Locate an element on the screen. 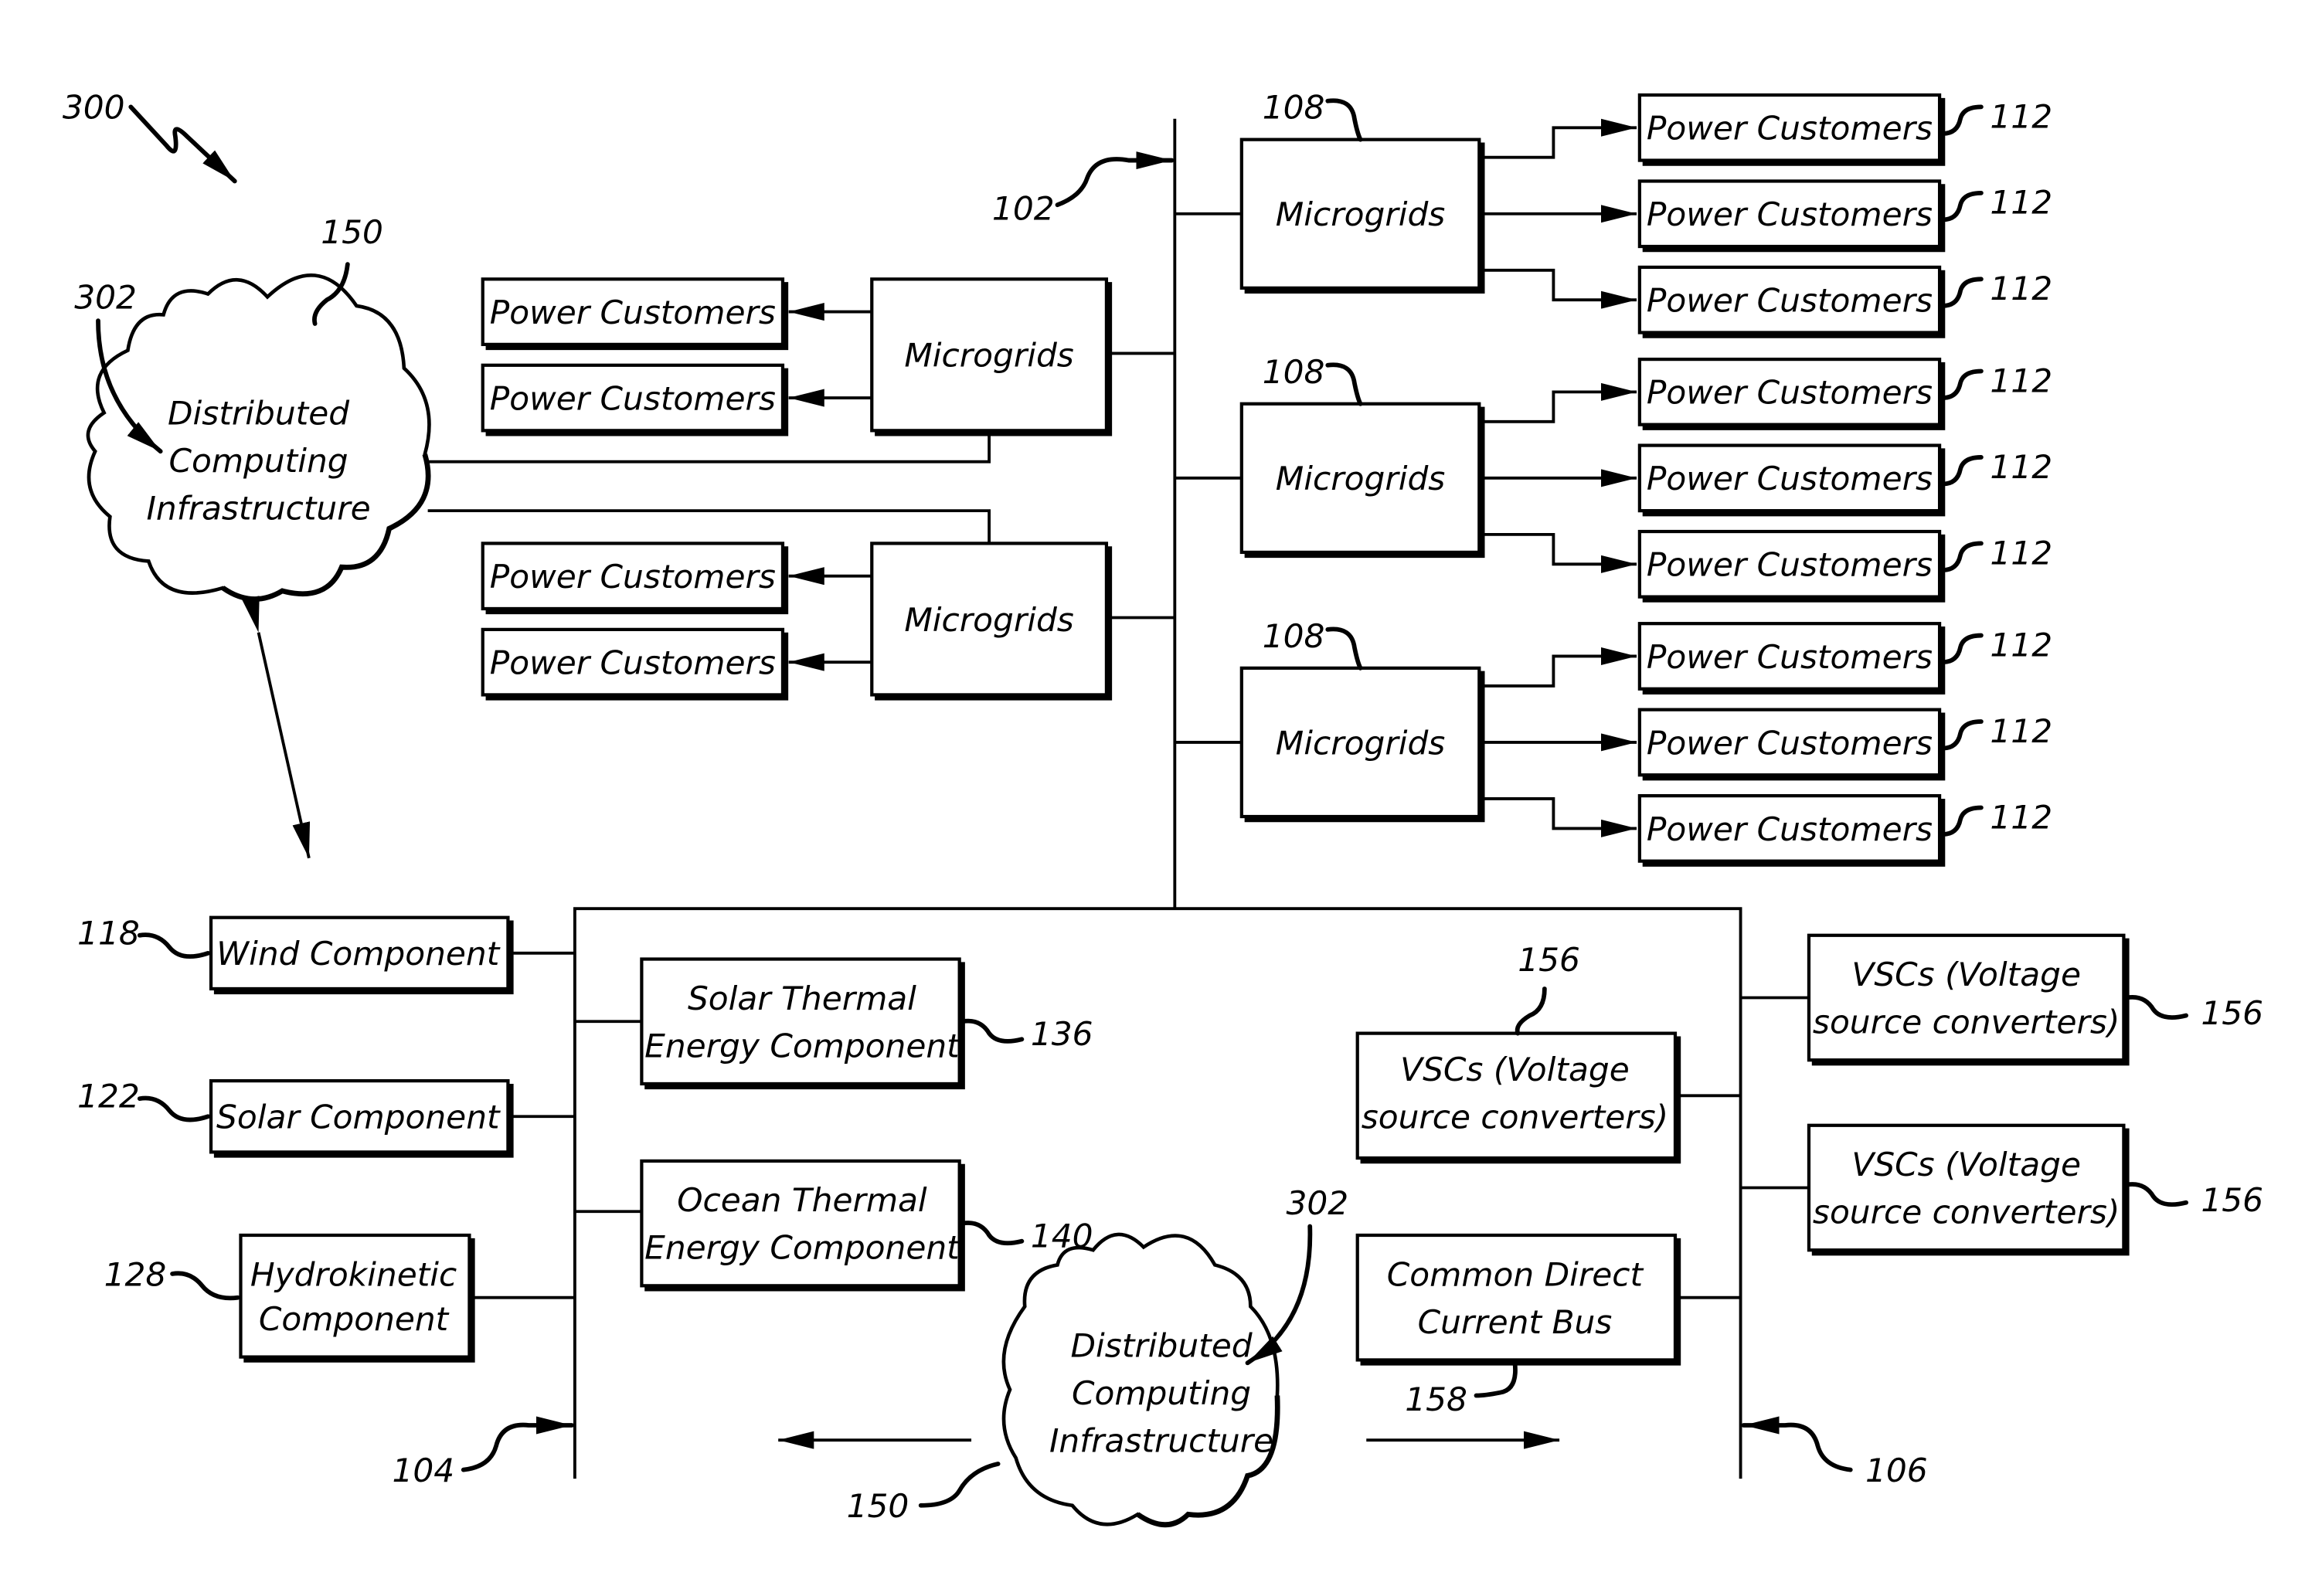 This screenshot has height=1596, width=2305. bidirectional-arrow-icon is located at coordinates (276, 727).